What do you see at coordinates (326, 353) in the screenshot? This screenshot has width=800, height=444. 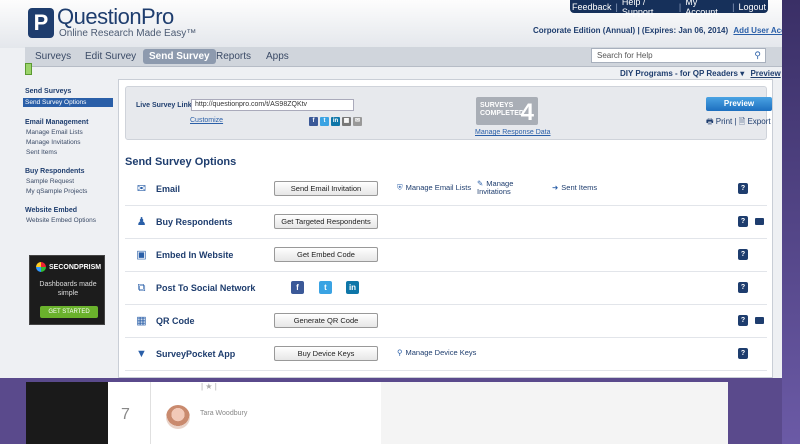 I see `buy-device-keys-button: Buy Device Keys` at bounding box center [326, 353].